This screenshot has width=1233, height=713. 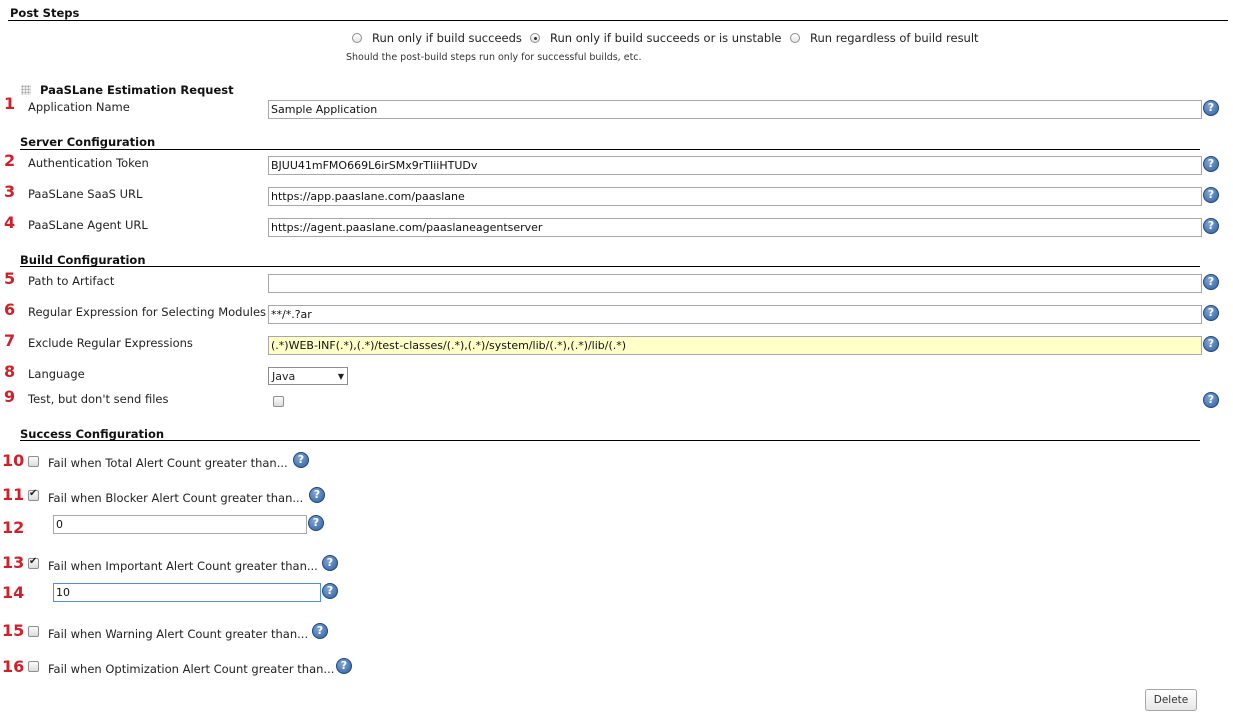 What do you see at coordinates (13, 666) in the screenshot?
I see `marker-16: 16` at bounding box center [13, 666].